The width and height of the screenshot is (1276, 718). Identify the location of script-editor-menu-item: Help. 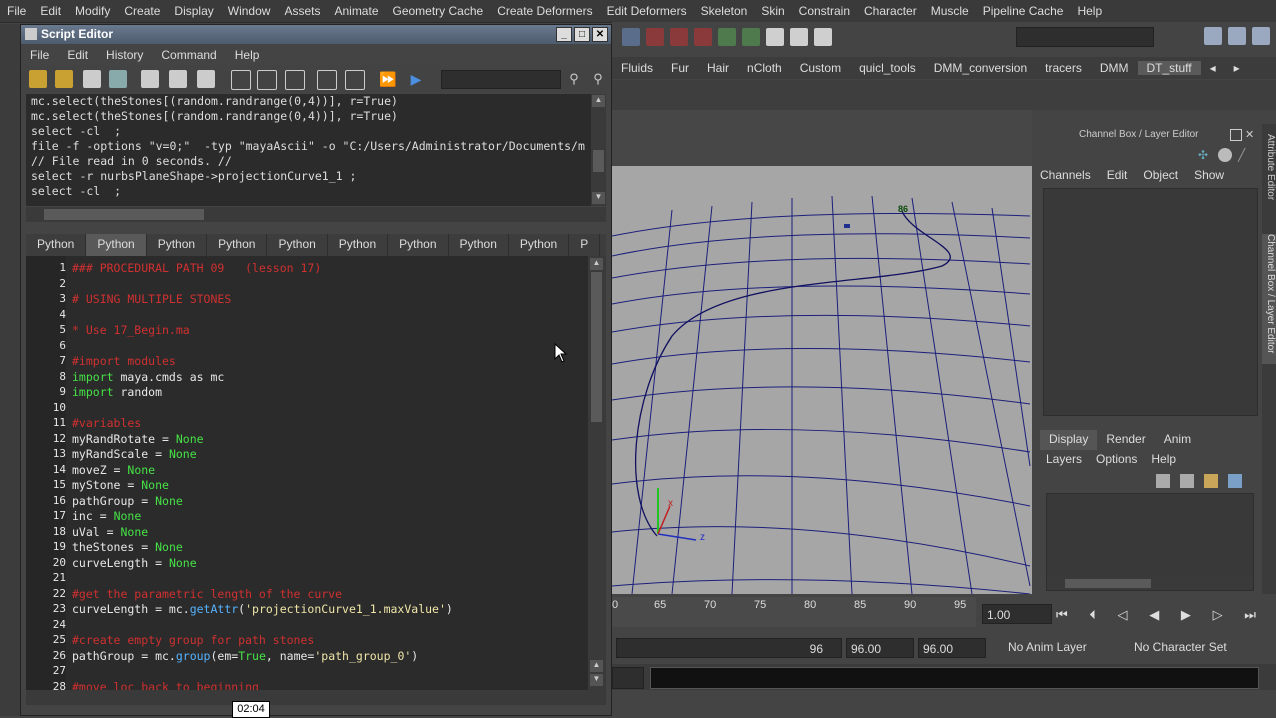
(247, 55).